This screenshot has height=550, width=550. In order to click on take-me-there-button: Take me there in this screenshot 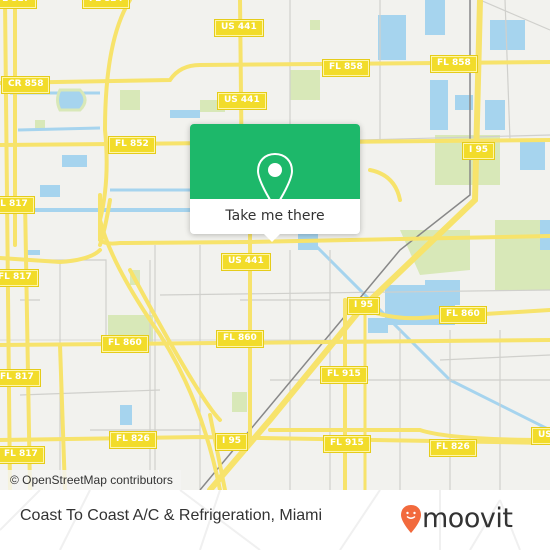, I will do `click(275, 216)`.